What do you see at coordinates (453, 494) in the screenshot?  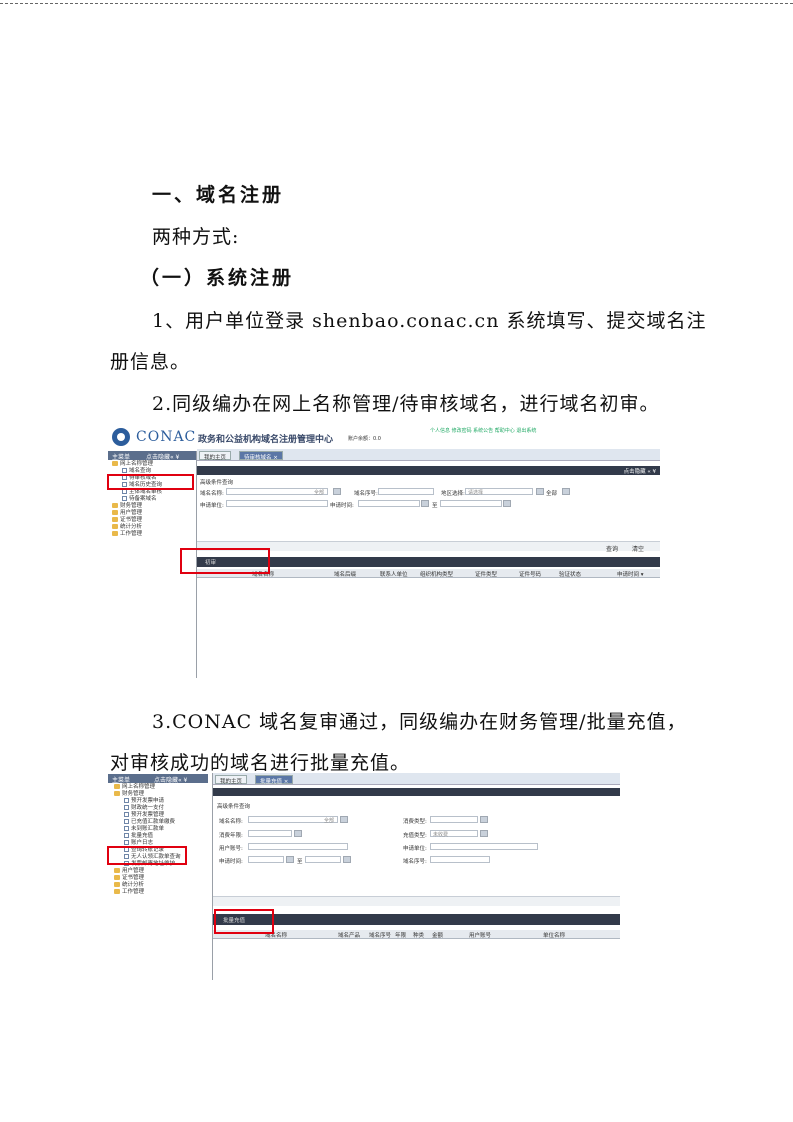 I see `region-label: 地区选择:` at bounding box center [453, 494].